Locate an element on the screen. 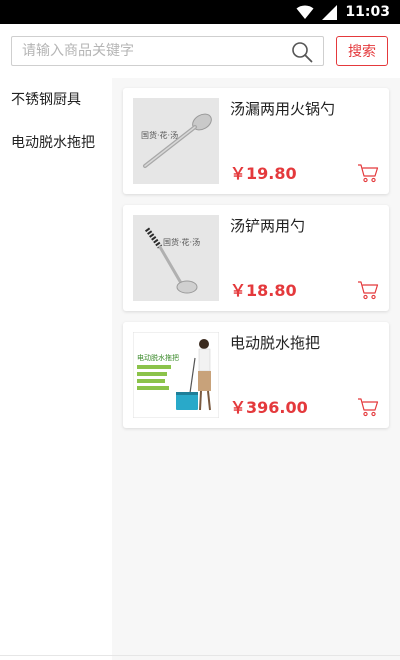 Image resolution: width=400 pixels, height=660 pixels. search-input is located at coordinates (152, 51).